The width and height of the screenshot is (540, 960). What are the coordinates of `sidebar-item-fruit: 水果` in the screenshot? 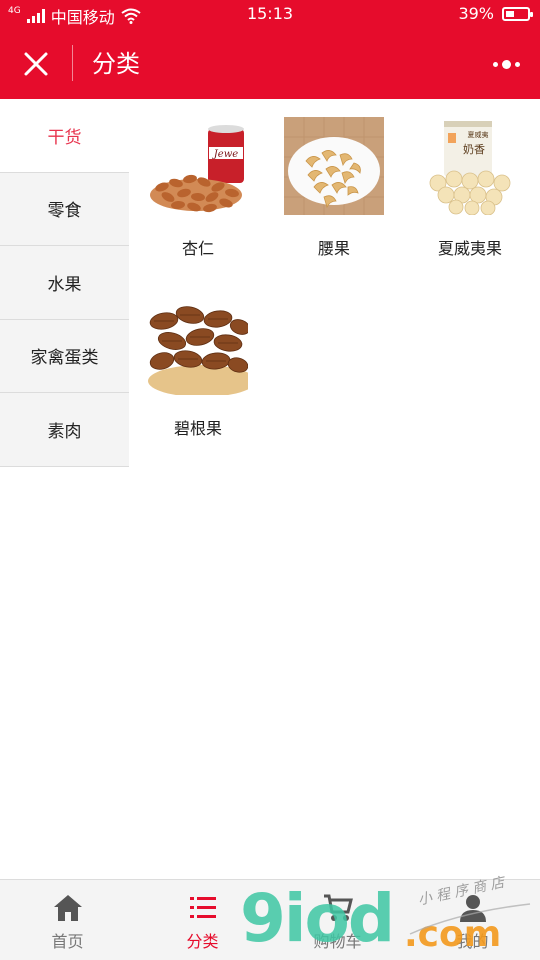 It's located at (64, 283).